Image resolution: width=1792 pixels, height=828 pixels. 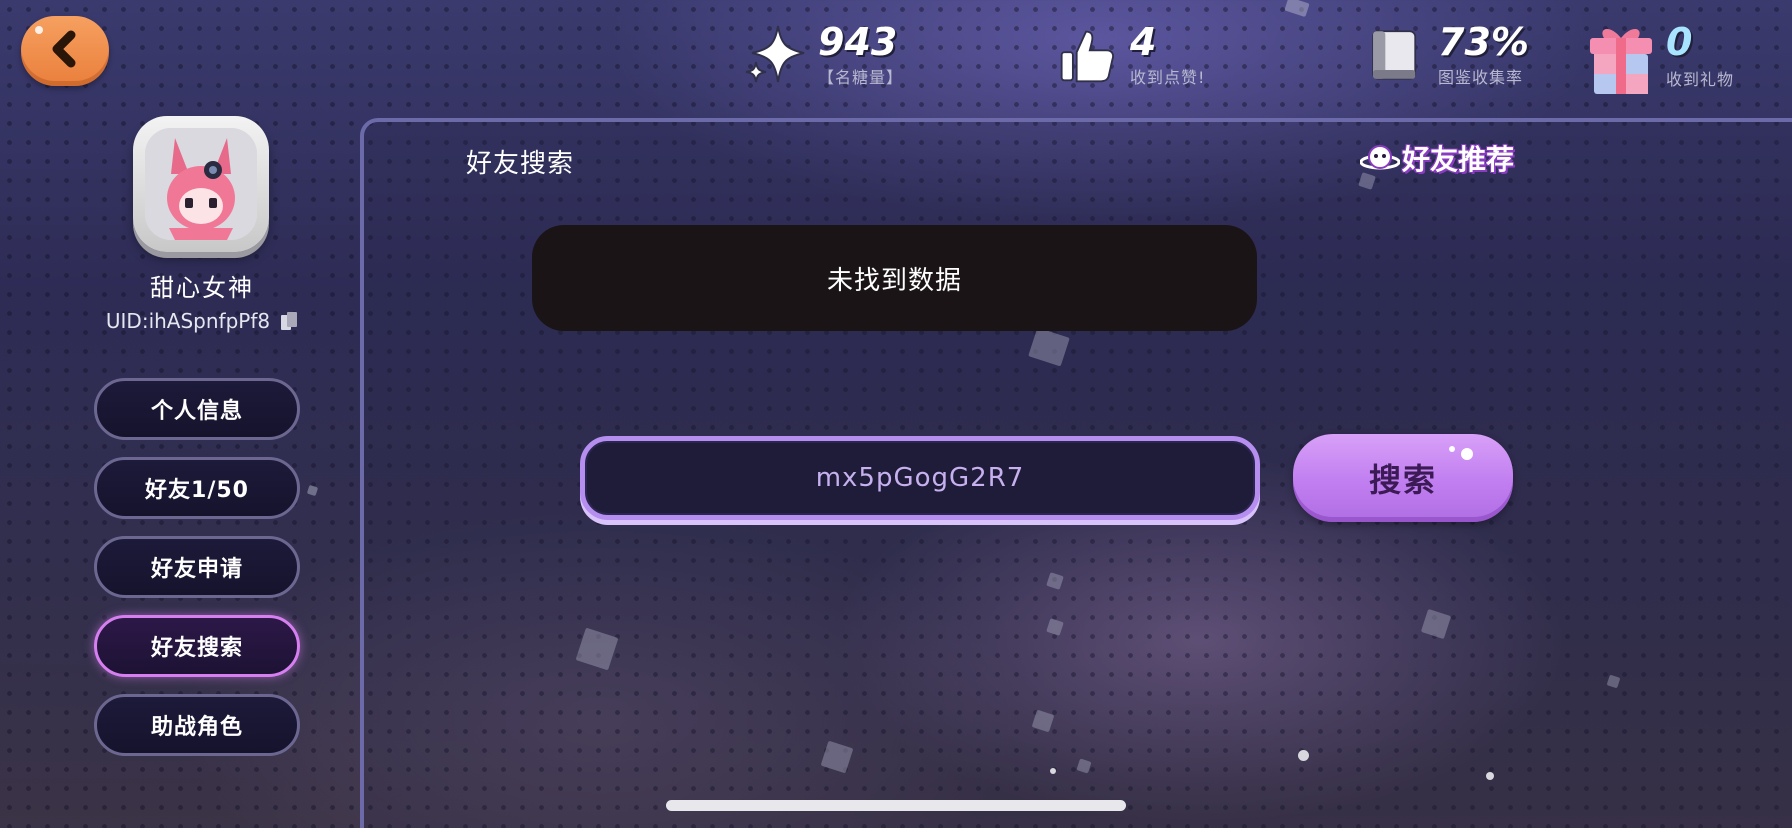 I want to click on stat-candy: 943 【名糖量】, so click(x=822, y=55).